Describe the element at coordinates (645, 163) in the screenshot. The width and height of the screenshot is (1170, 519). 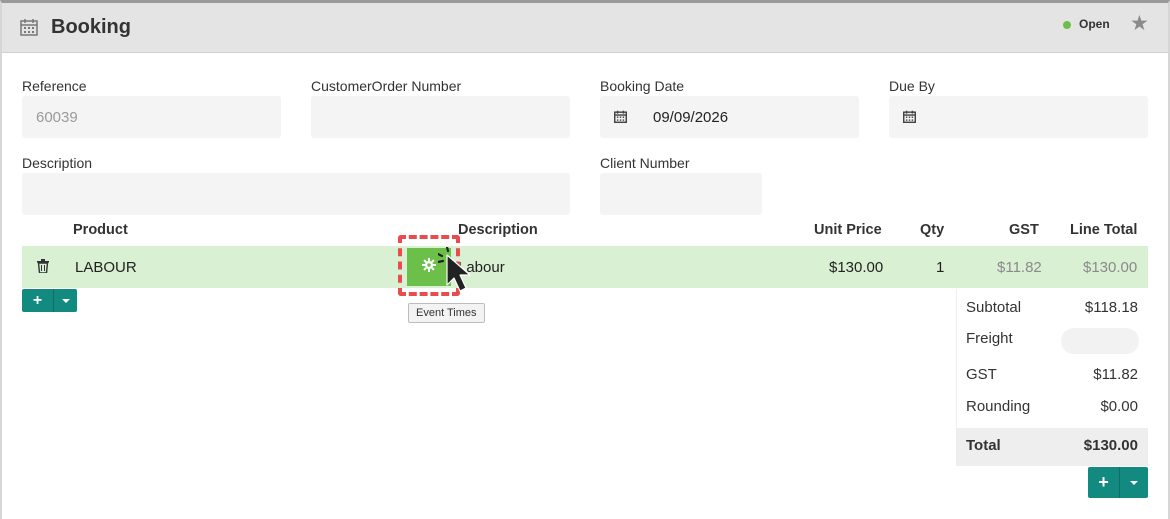
I see `client-number-label: Client Number` at that location.